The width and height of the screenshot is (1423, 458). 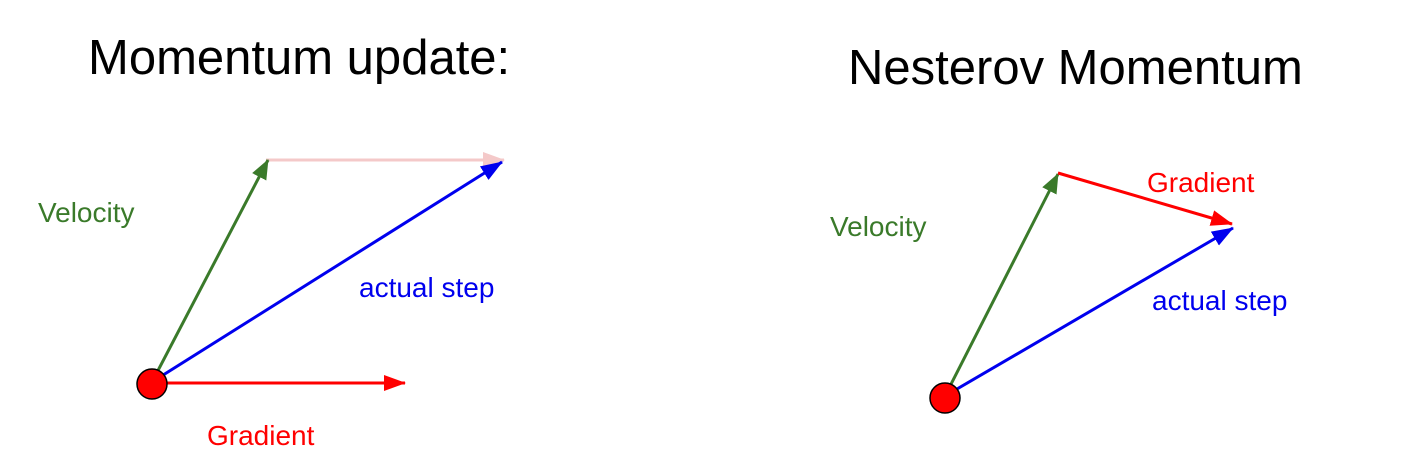 I want to click on velocity-arrow, so click(x=210, y=271).